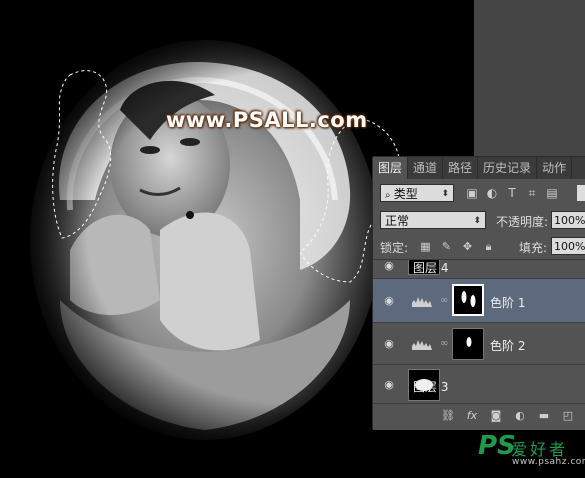 The width and height of the screenshot is (585, 478). I want to click on tab-channels: 通道, so click(426, 168).